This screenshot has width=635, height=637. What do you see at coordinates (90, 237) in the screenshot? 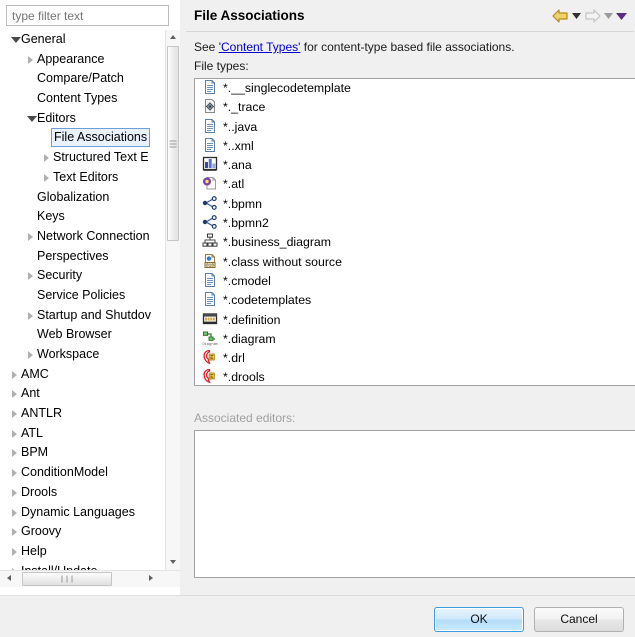
I see `sidebar-item-network-connection: Network Connection` at bounding box center [90, 237].